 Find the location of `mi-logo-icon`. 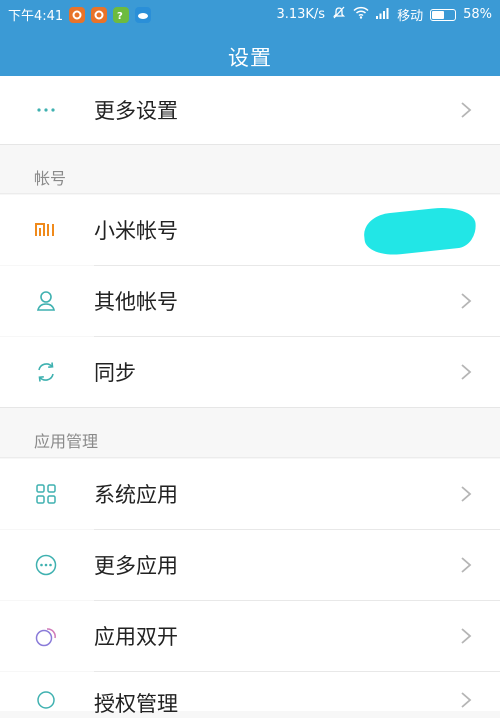

mi-logo-icon is located at coordinates (46, 230).